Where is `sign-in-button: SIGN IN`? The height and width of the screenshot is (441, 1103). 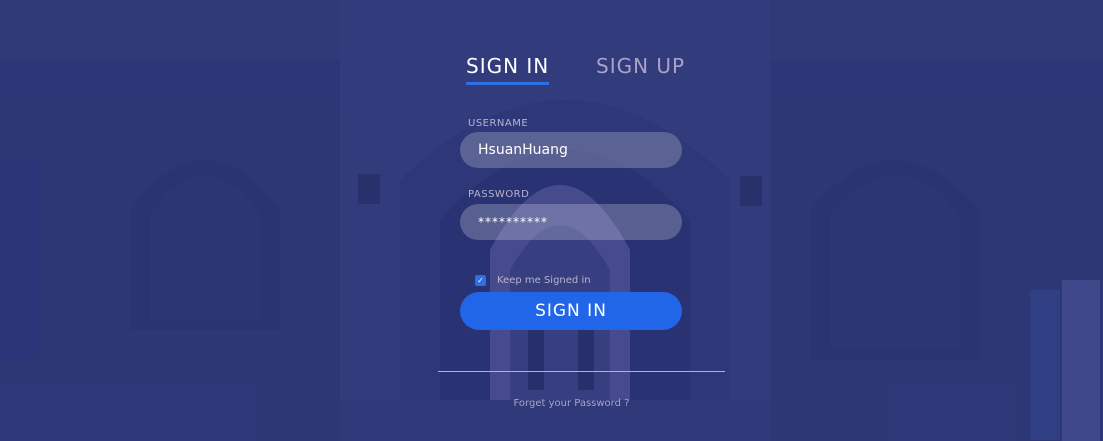 sign-in-button: SIGN IN is located at coordinates (571, 311).